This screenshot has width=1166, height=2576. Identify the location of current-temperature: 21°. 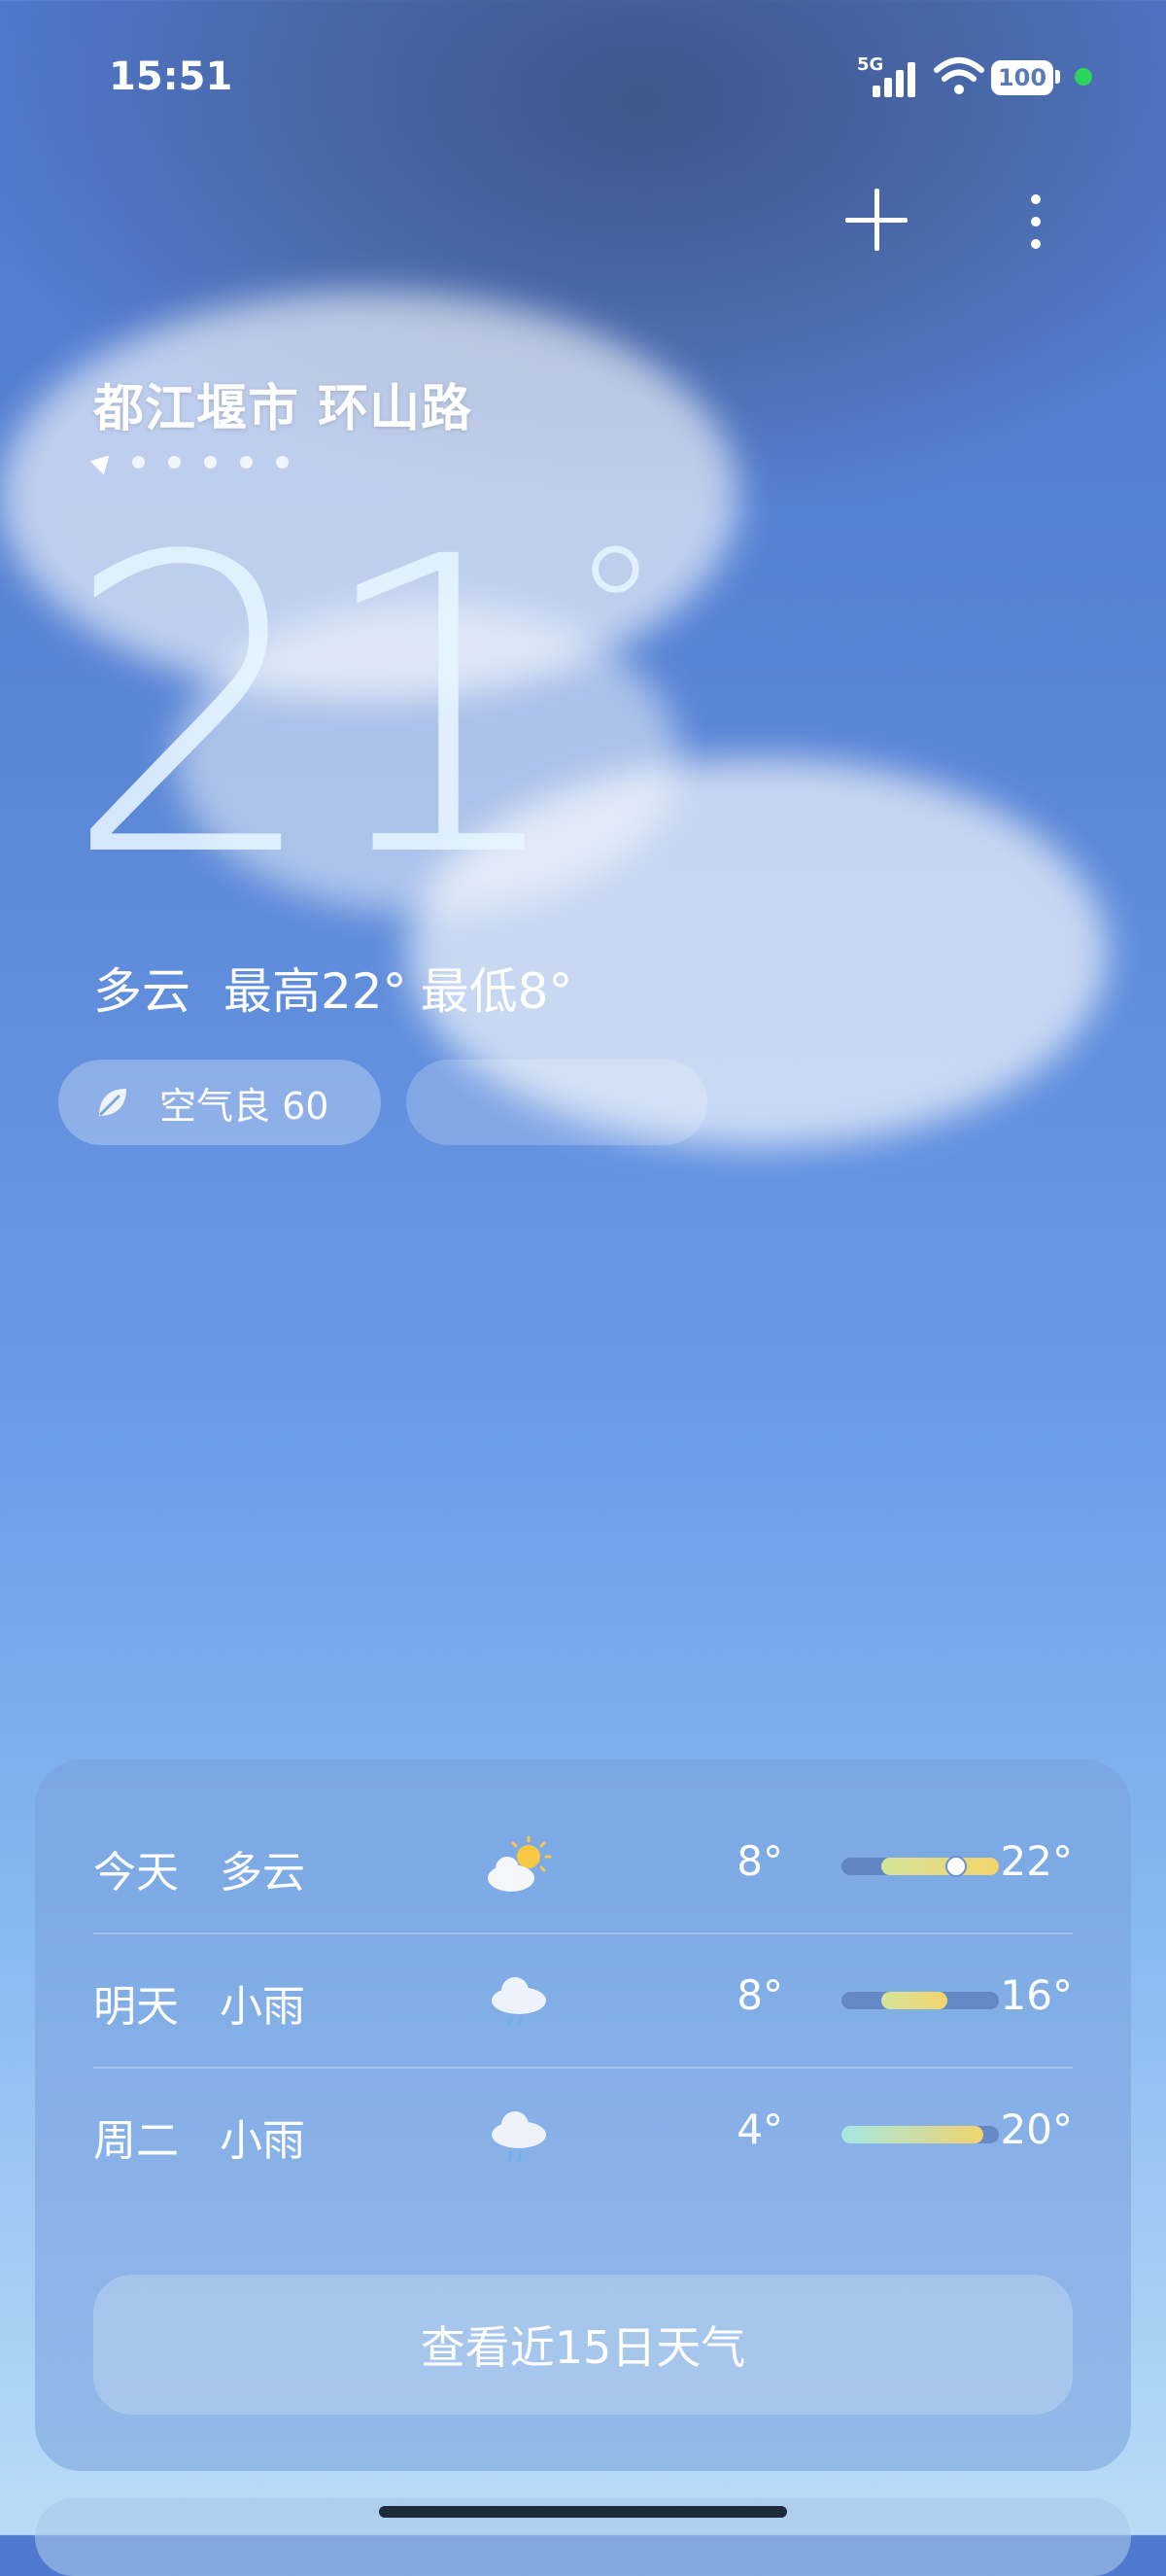
(360, 710).